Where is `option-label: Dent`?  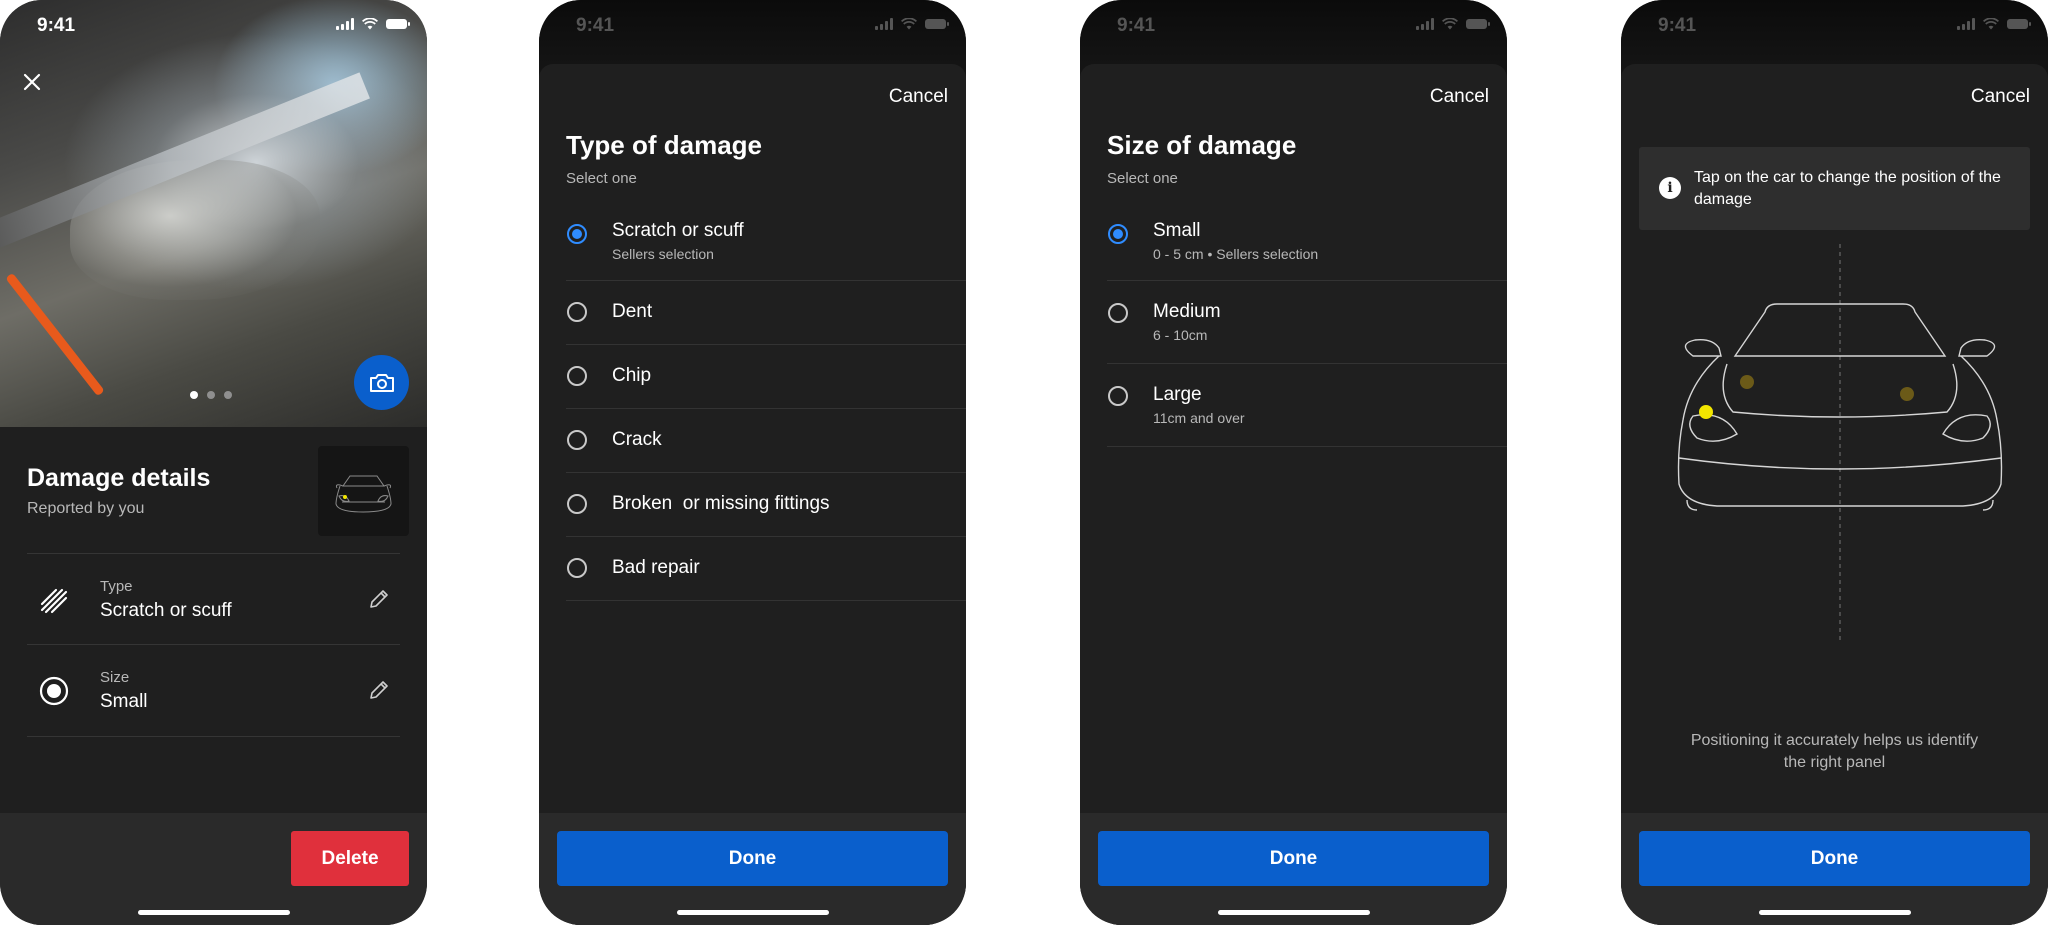 option-label: Dent is located at coordinates (632, 311).